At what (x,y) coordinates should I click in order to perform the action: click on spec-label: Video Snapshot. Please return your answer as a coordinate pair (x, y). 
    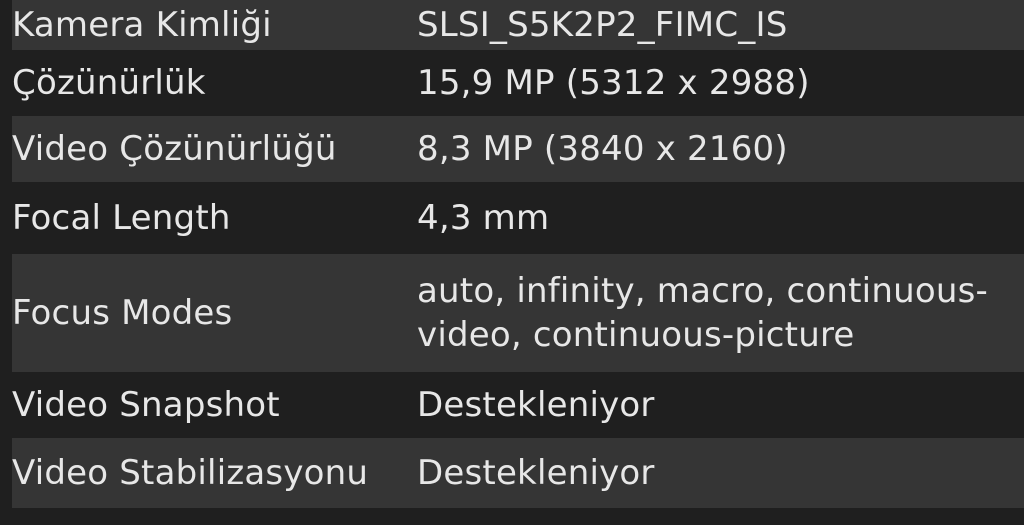
    Looking at the image, I should click on (146, 405).